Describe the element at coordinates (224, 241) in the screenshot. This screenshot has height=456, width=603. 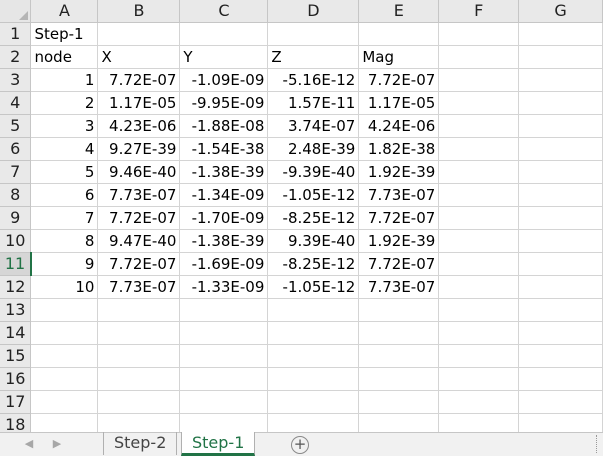
I see `cell-c10: -1.38E-39` at that location.